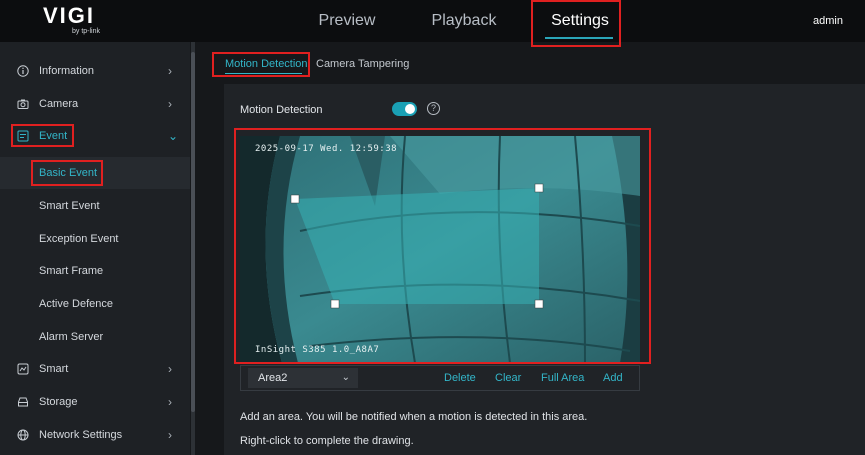  What do you see at coordinates (59, 104) in the screenshot?
I see `sidebar-item-label: Camera` at bounding box center [59, 104].